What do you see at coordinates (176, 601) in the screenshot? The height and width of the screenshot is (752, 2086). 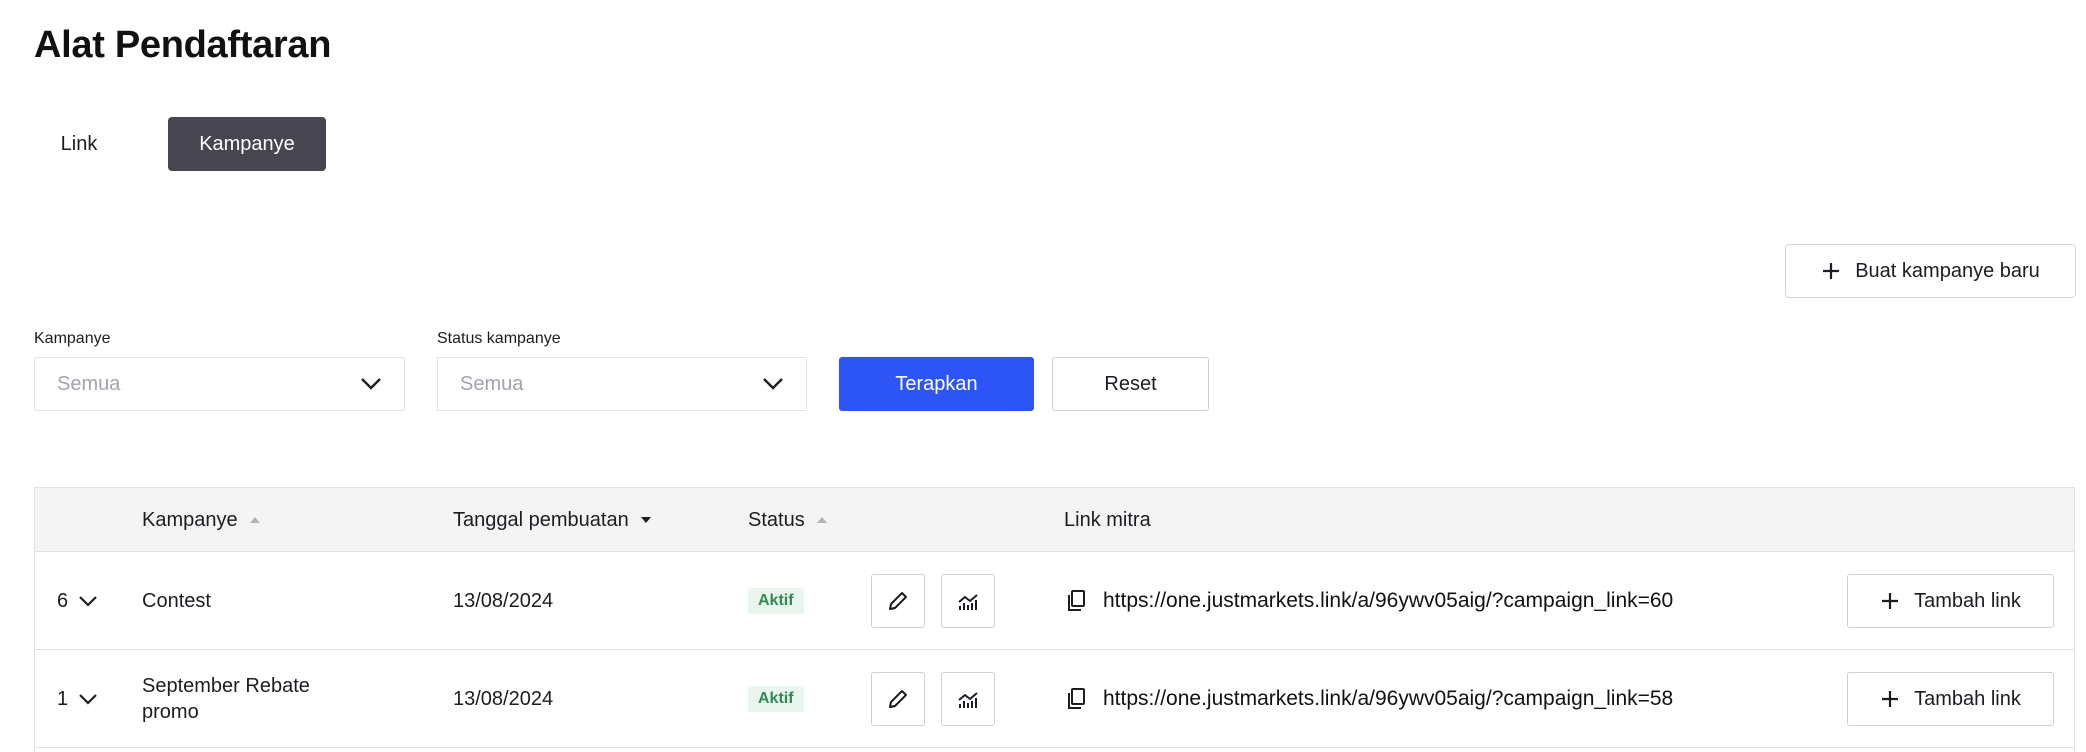 I see `campaign-name: Contest` at bounding box center [176, 601].